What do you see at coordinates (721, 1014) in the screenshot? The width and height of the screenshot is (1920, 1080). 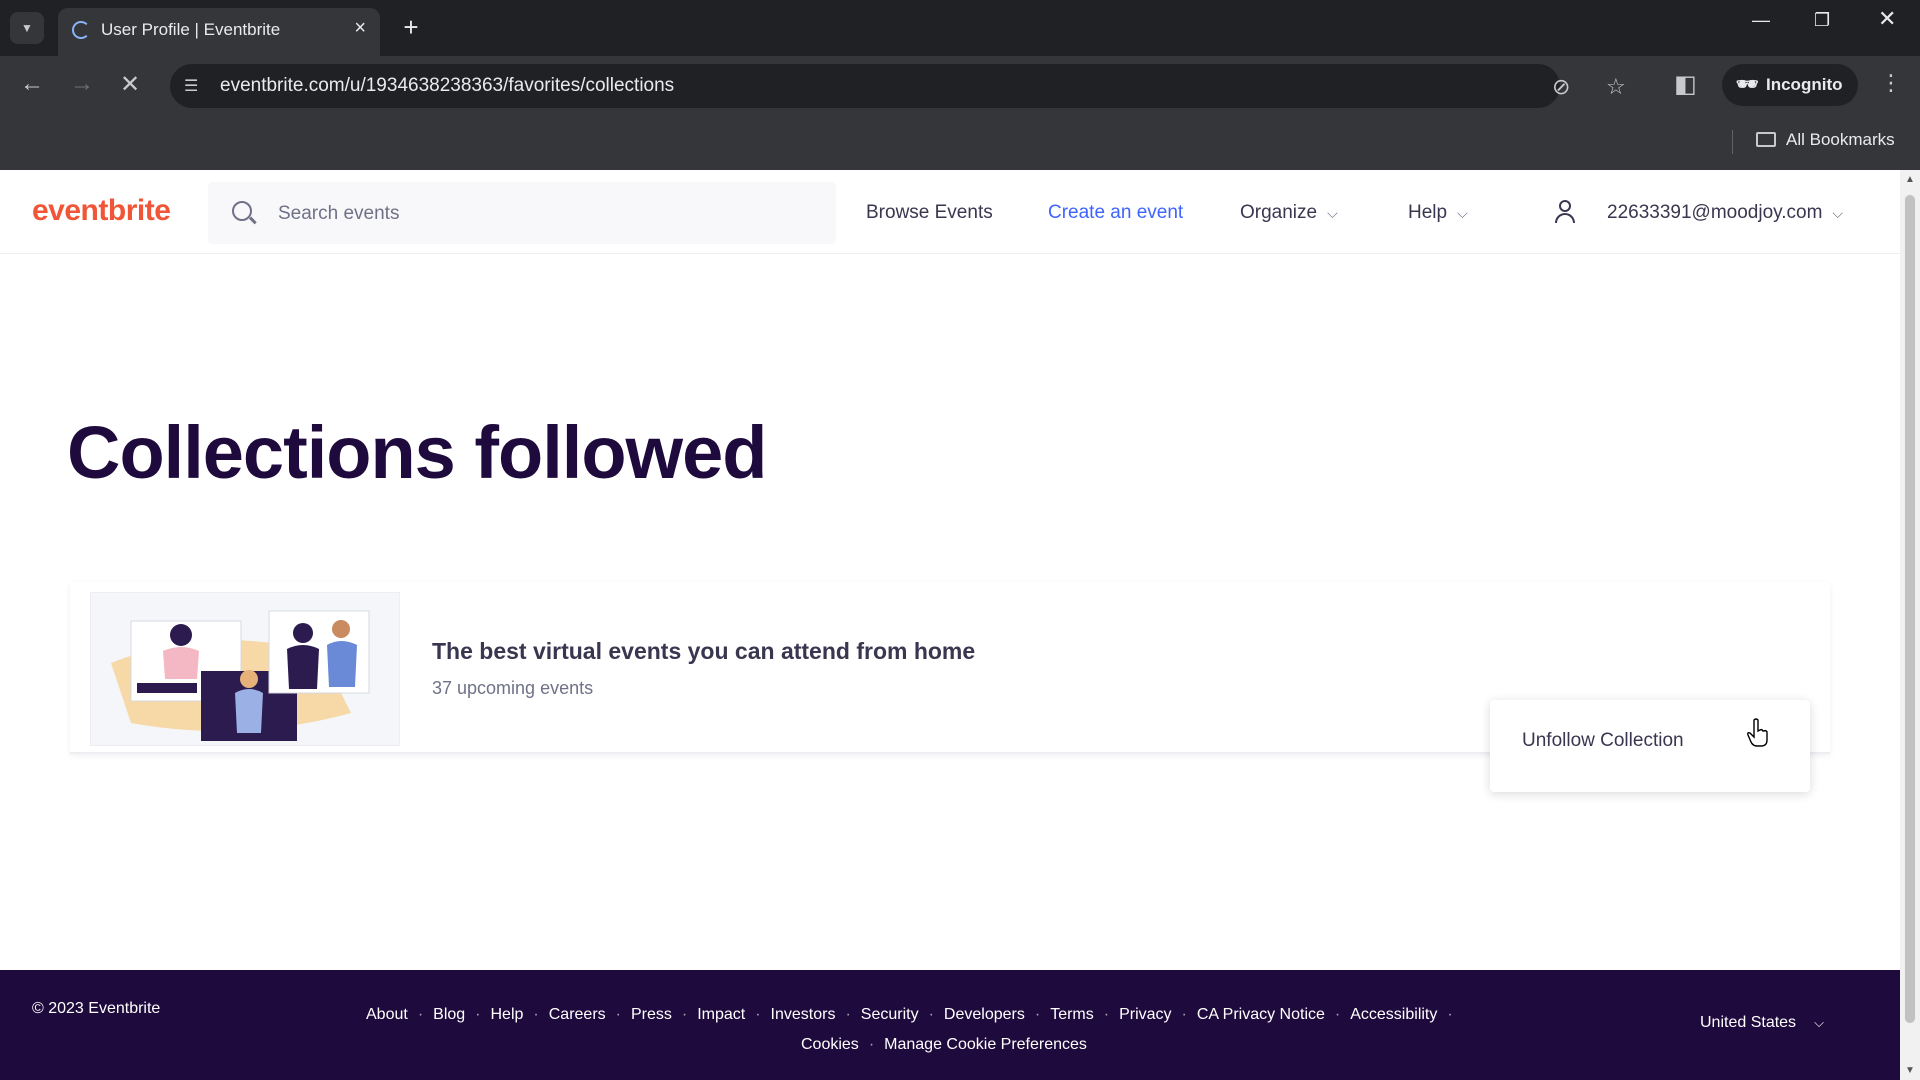 I see `footer-link: Impact` at bounding box center [721, 1014].